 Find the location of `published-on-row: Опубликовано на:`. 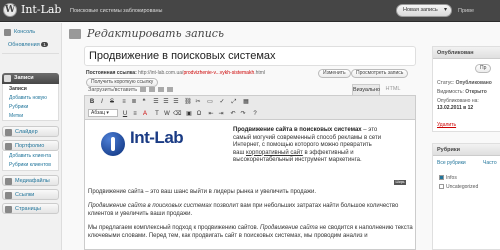

published-on-row: Опубликовано на: is located at coordinates (458, 101).